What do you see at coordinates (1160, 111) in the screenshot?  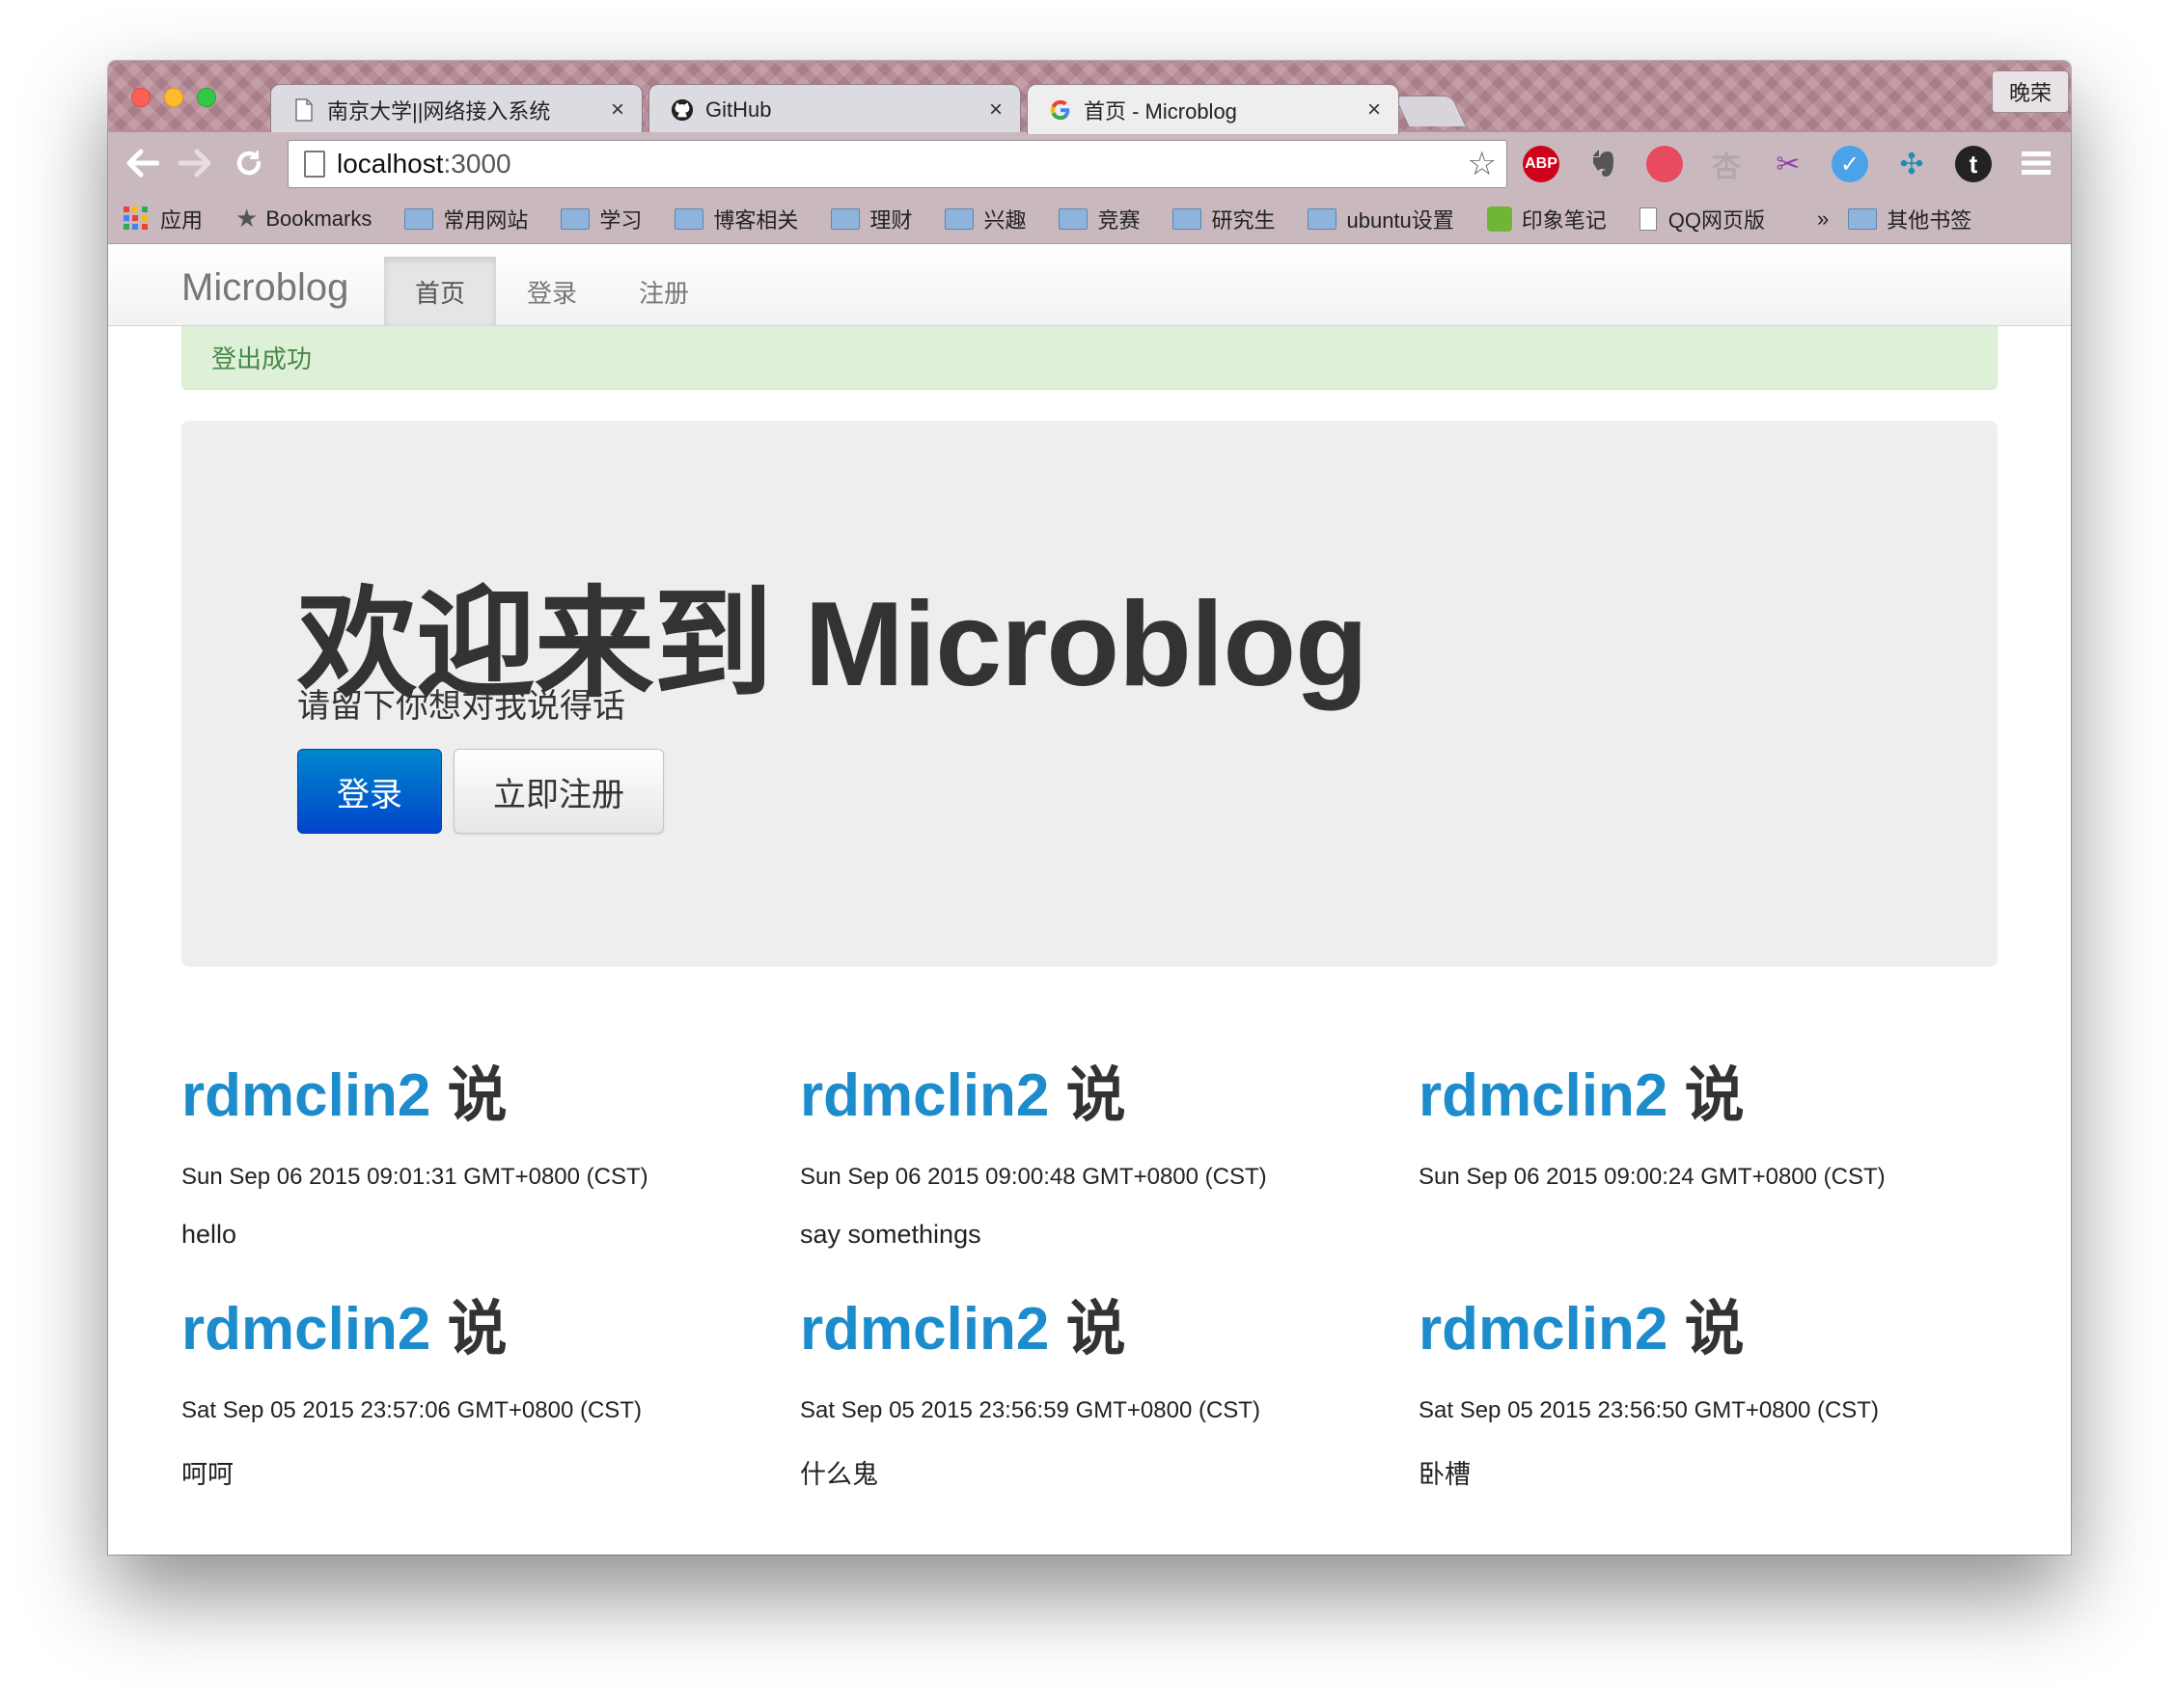 I see `tab-title: 首页 - Microblog` at bounding box center [1160, 111].